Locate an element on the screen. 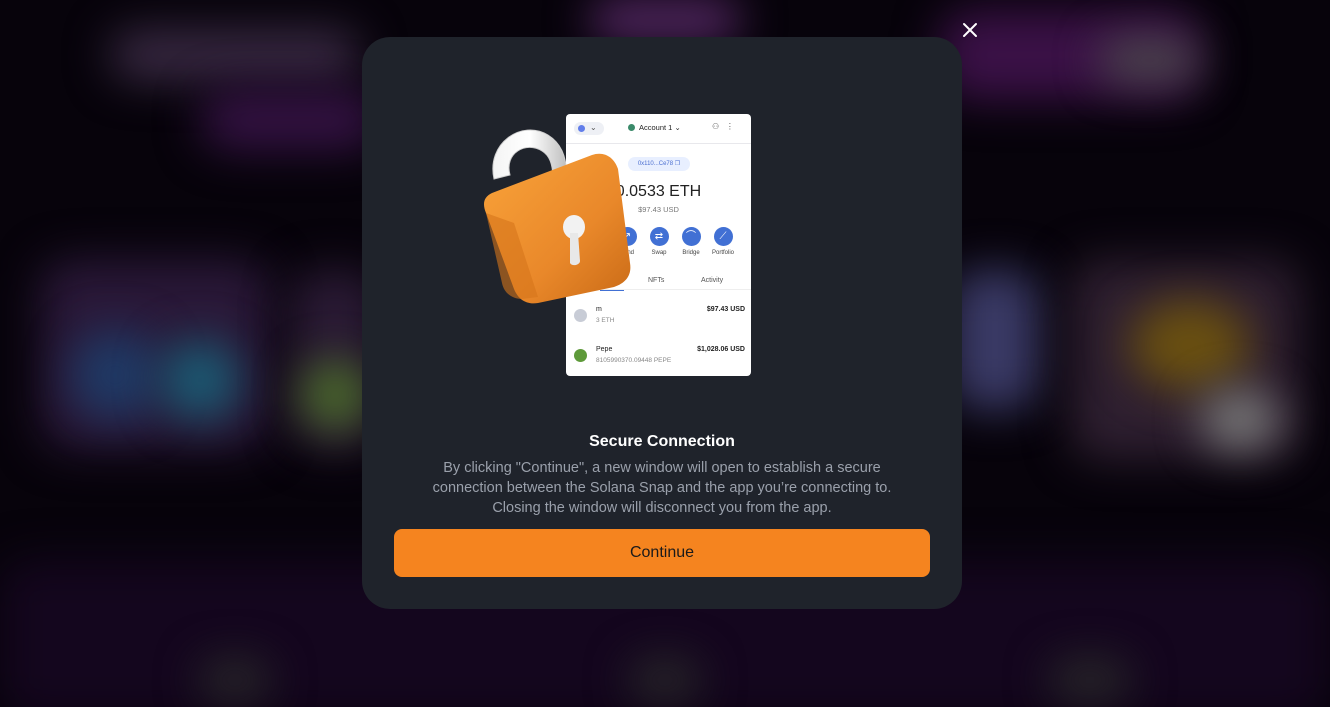  account-name: Account 1 is located at coordinates (656, 127).